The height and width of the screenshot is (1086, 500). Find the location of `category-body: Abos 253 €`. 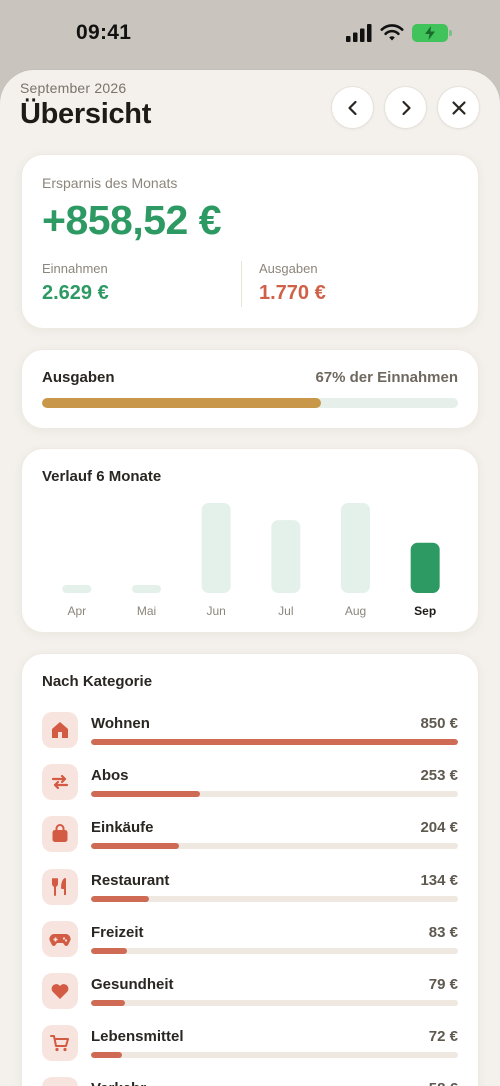

category-body: Abos 253 € is located at coordinates (274, 782).